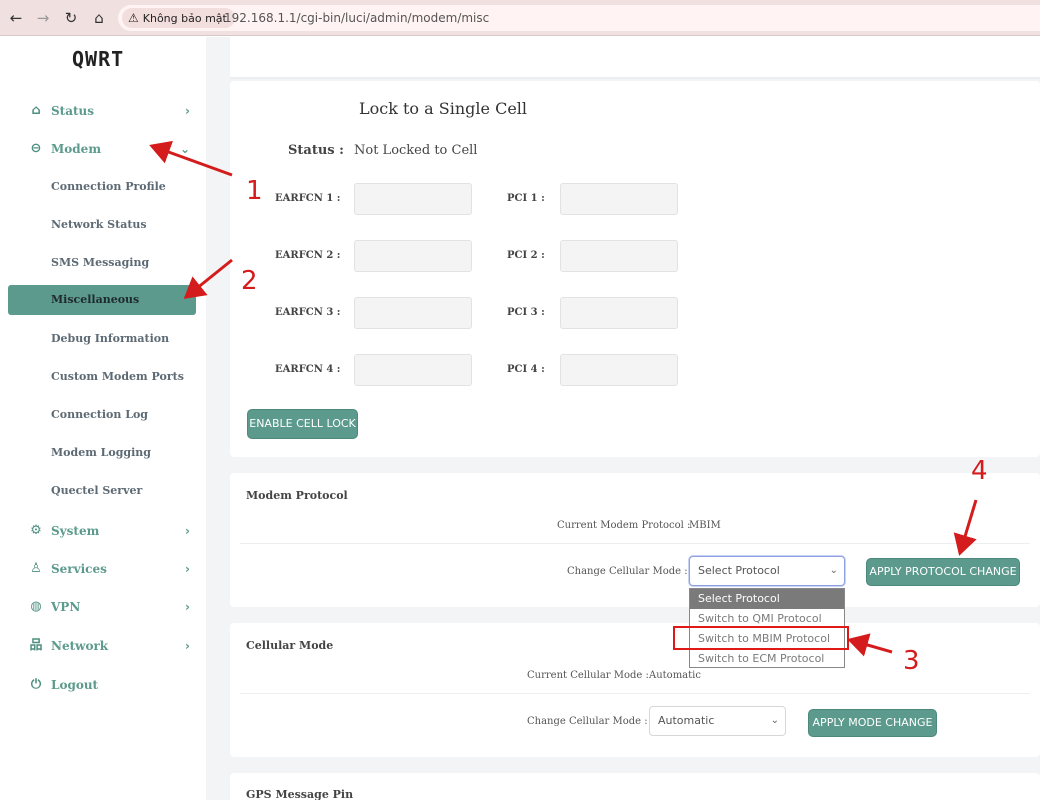 This screenshot has width=1040, height=800. What do you see at coordinates (587, 721) in the screenshot?
I see `change-cellular-mode-label: Change Cellular Mode :` at bounding box center [587, 721].